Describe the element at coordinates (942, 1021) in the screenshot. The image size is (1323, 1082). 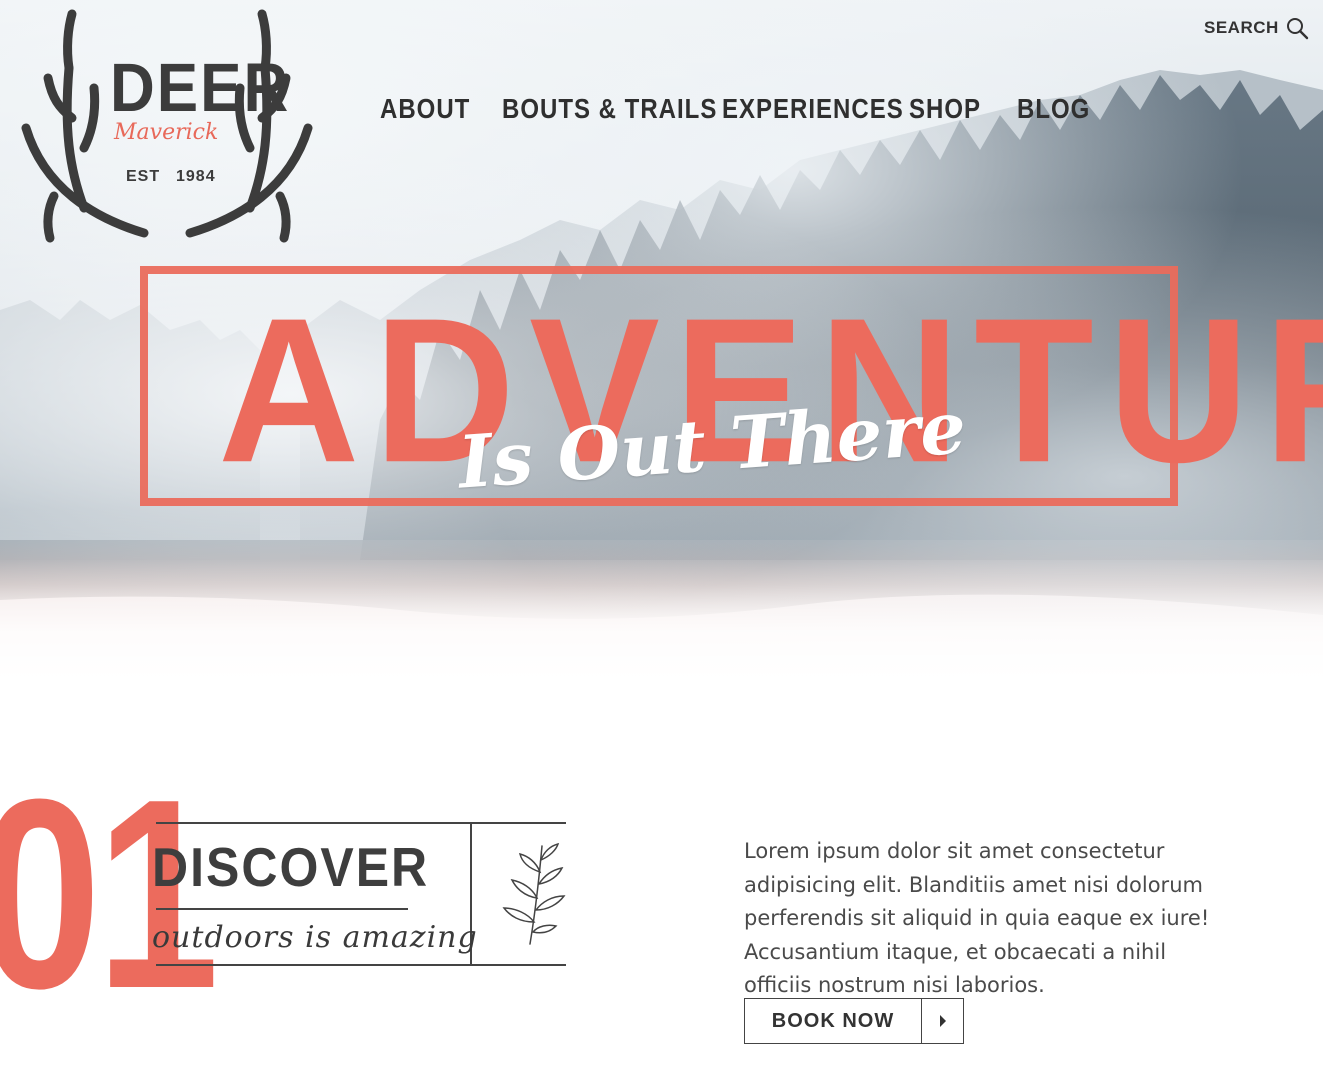
I see `arrow-right-icon` at that location.